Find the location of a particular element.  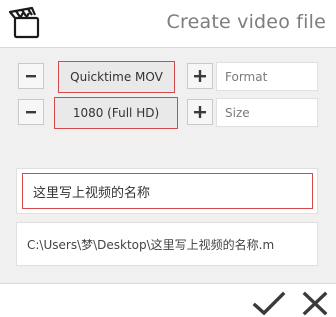

video-name-input: 这里写上视频的名称 is located at coordinates (167, 191).